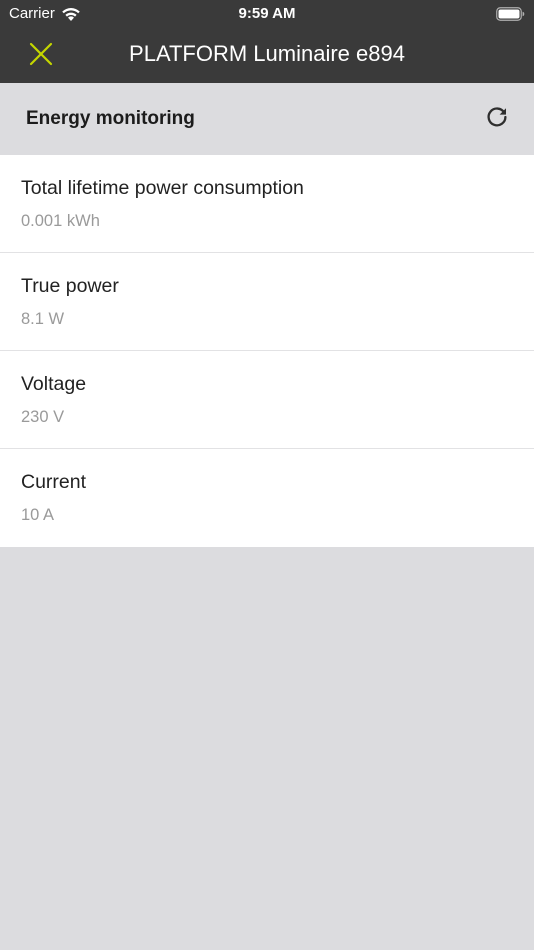 The width and height of the screenshot is (534, 950). What do you see at coordinates (110, 118) in the screenshot?
I see `section-title: Energy monitoring` at bounding box center [110, 118].